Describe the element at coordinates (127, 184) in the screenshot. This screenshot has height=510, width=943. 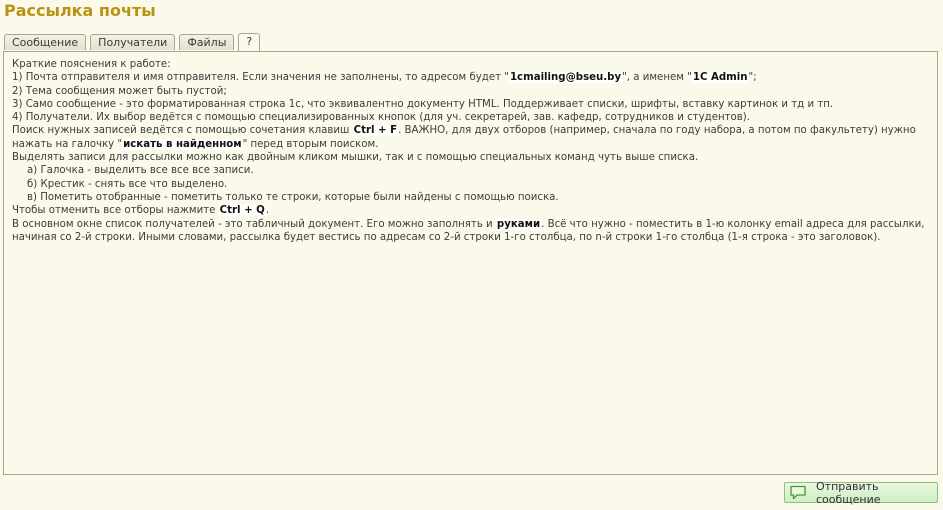
I see `help-select-b: б) Крестик - снять все что выделено.` at that location.